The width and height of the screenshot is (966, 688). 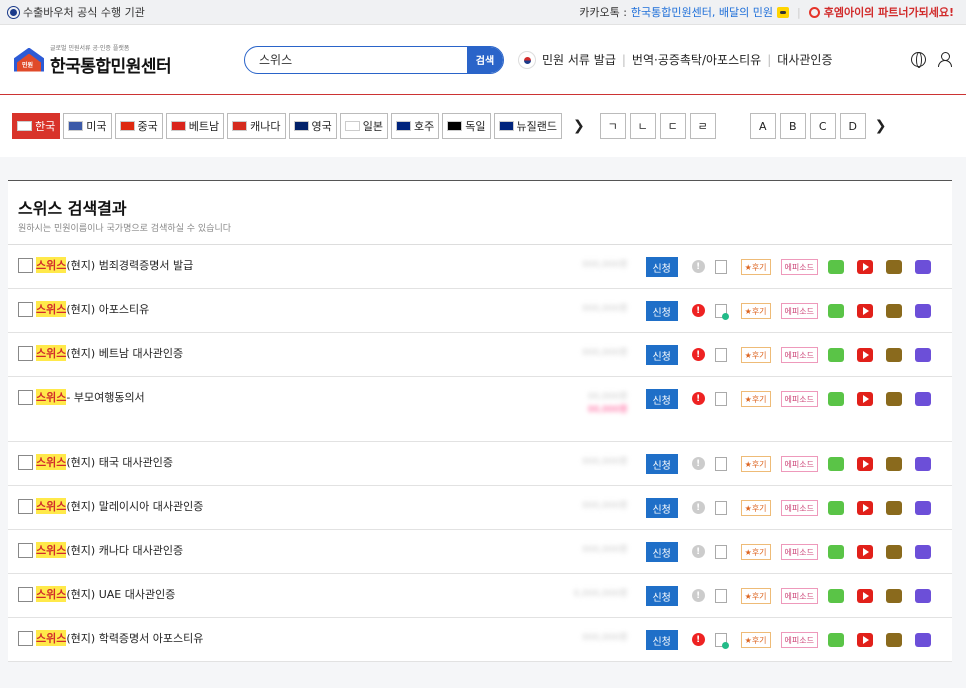 What do you see at coordinates (134, 506) in the screenshot?
I see `row-title: (현지) 말레이시아 대사관인증` at bounding box center [134, 506].